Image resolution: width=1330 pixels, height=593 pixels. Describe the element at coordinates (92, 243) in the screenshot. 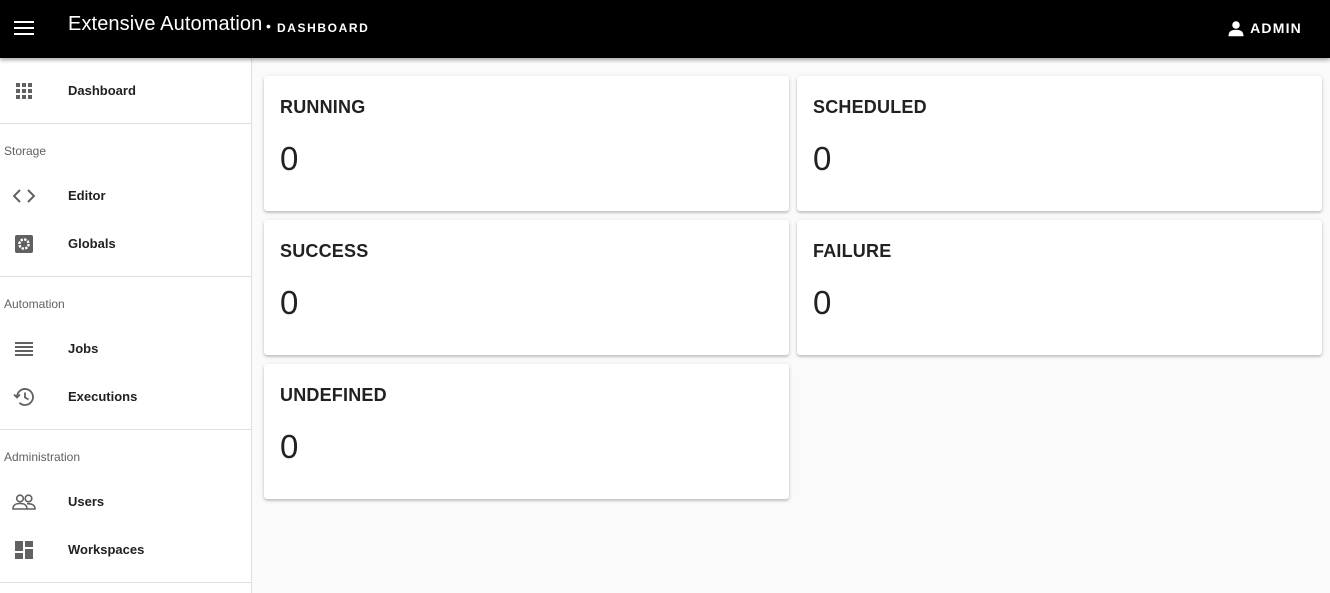

I see `sidebar-item-label: Globals` at that location.